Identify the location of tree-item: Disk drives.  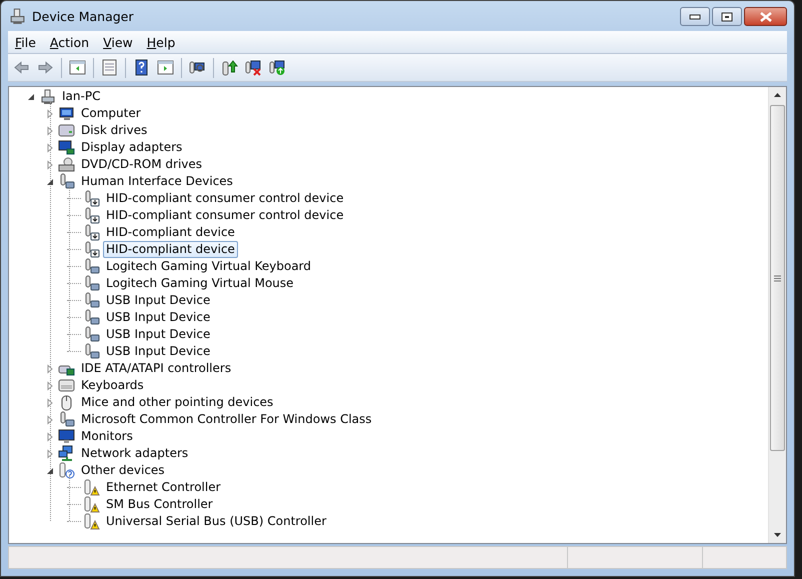
(114, 130).